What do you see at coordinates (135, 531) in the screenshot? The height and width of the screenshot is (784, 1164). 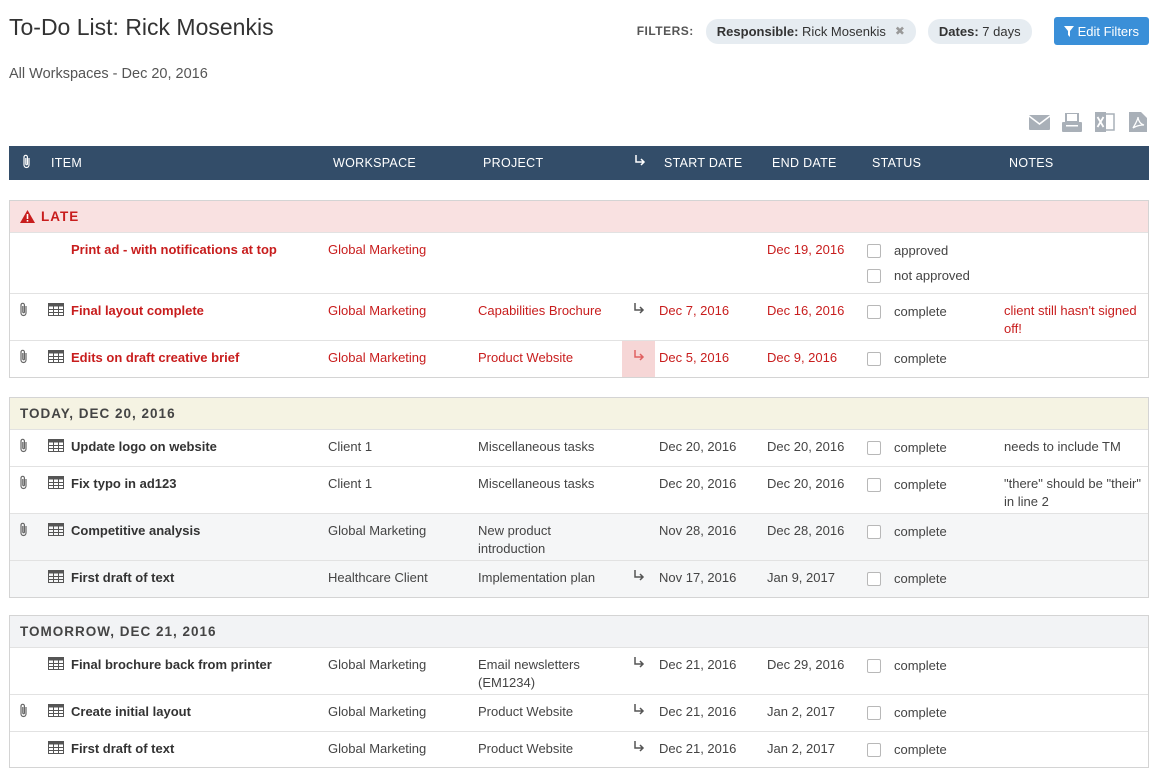 I see `item-title: Competitive analysis` at bounding box center [135, 531].